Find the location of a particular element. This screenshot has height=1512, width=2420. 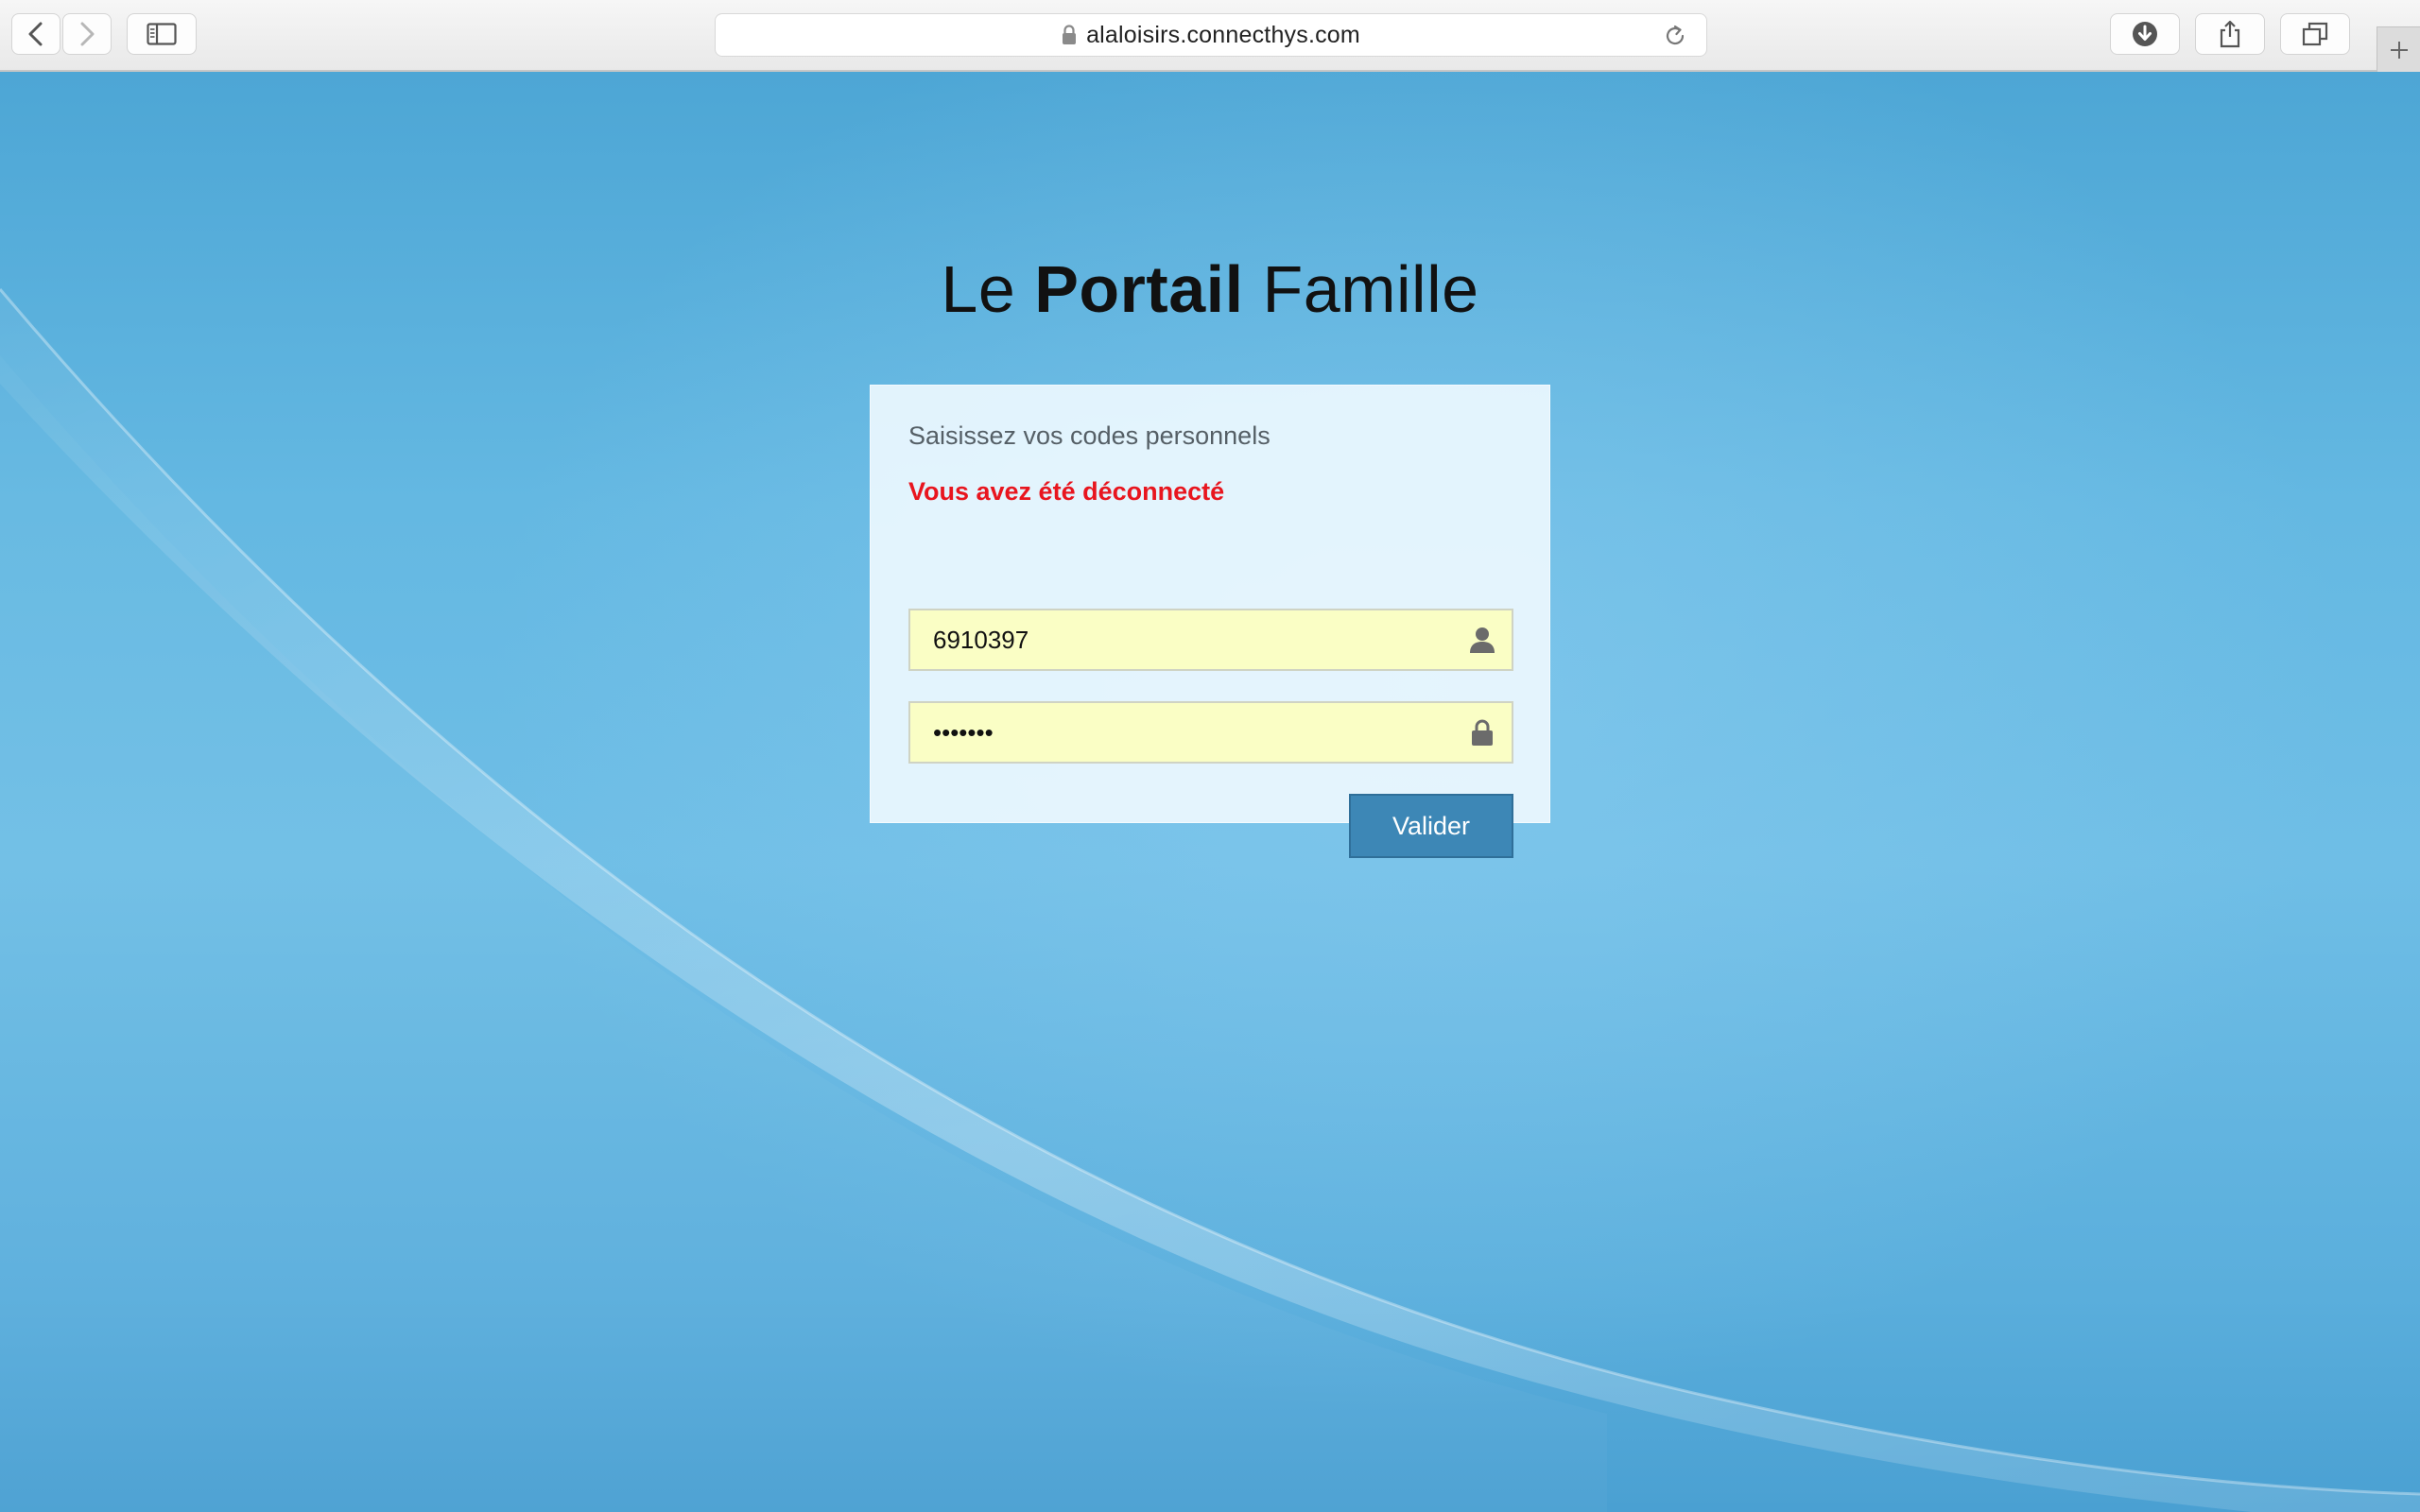

browser-toolbar: alaloisirs.connecthys.com is located at coordinates (1210, 36).